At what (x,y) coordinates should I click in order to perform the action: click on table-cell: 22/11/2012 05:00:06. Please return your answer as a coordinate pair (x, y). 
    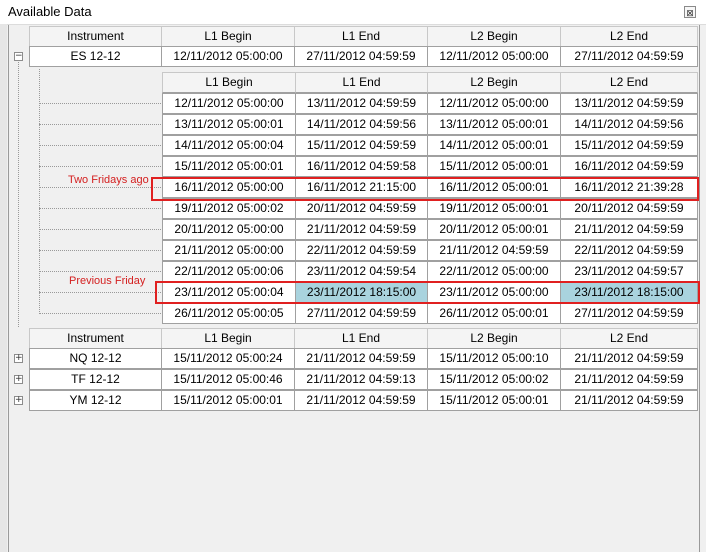
    Looking at the image, I should click on (229, 271).